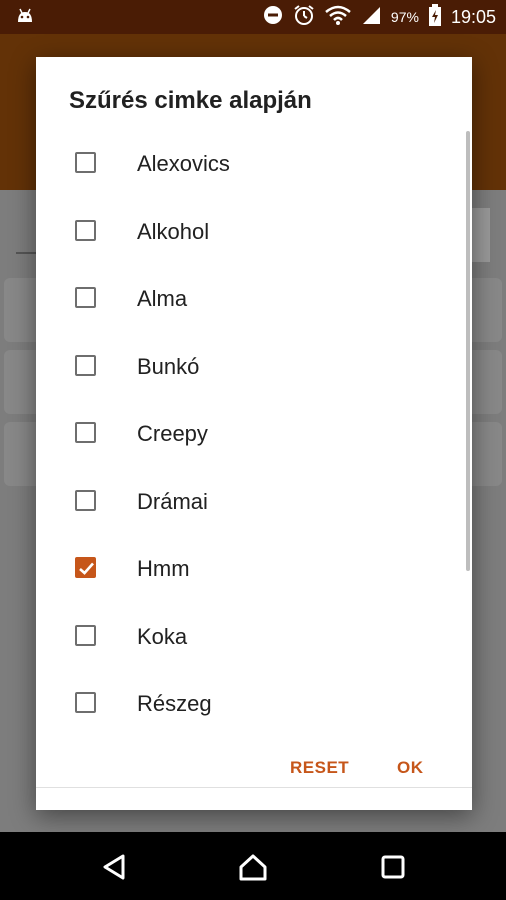 The width and height of the screenshot is (506, 900). I want to click on list-item: Alkohol, so click(254, 233).